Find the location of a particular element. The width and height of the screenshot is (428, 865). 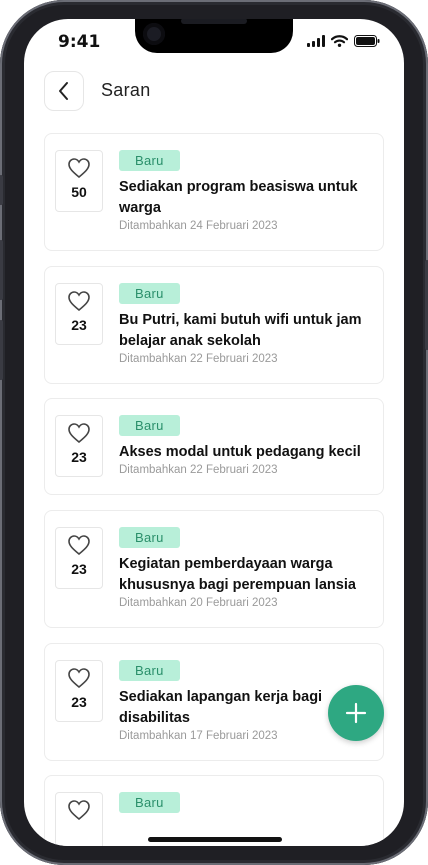

like-button is located at coordinates (79, 819).